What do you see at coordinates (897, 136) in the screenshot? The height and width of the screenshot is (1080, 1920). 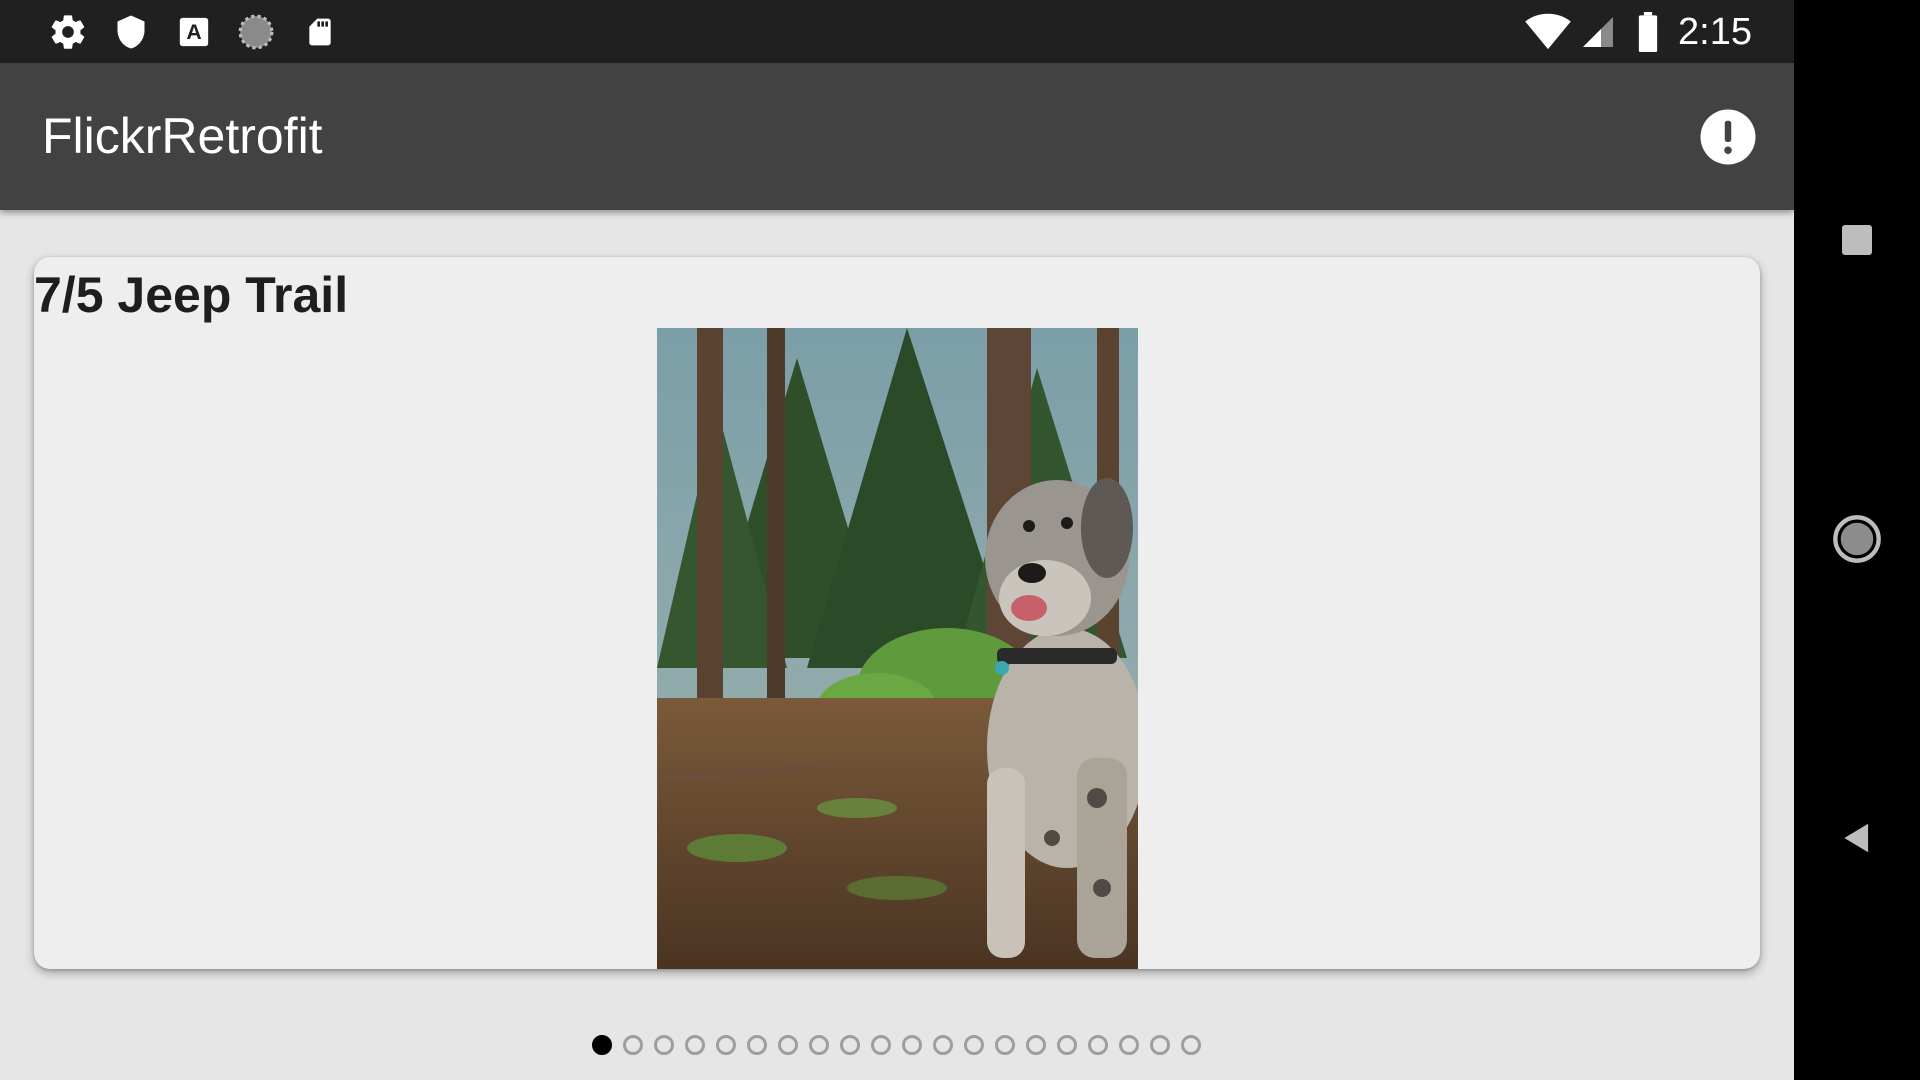 I see `app-bar: FlickrRetrofit` at bounding box center [897, 136].